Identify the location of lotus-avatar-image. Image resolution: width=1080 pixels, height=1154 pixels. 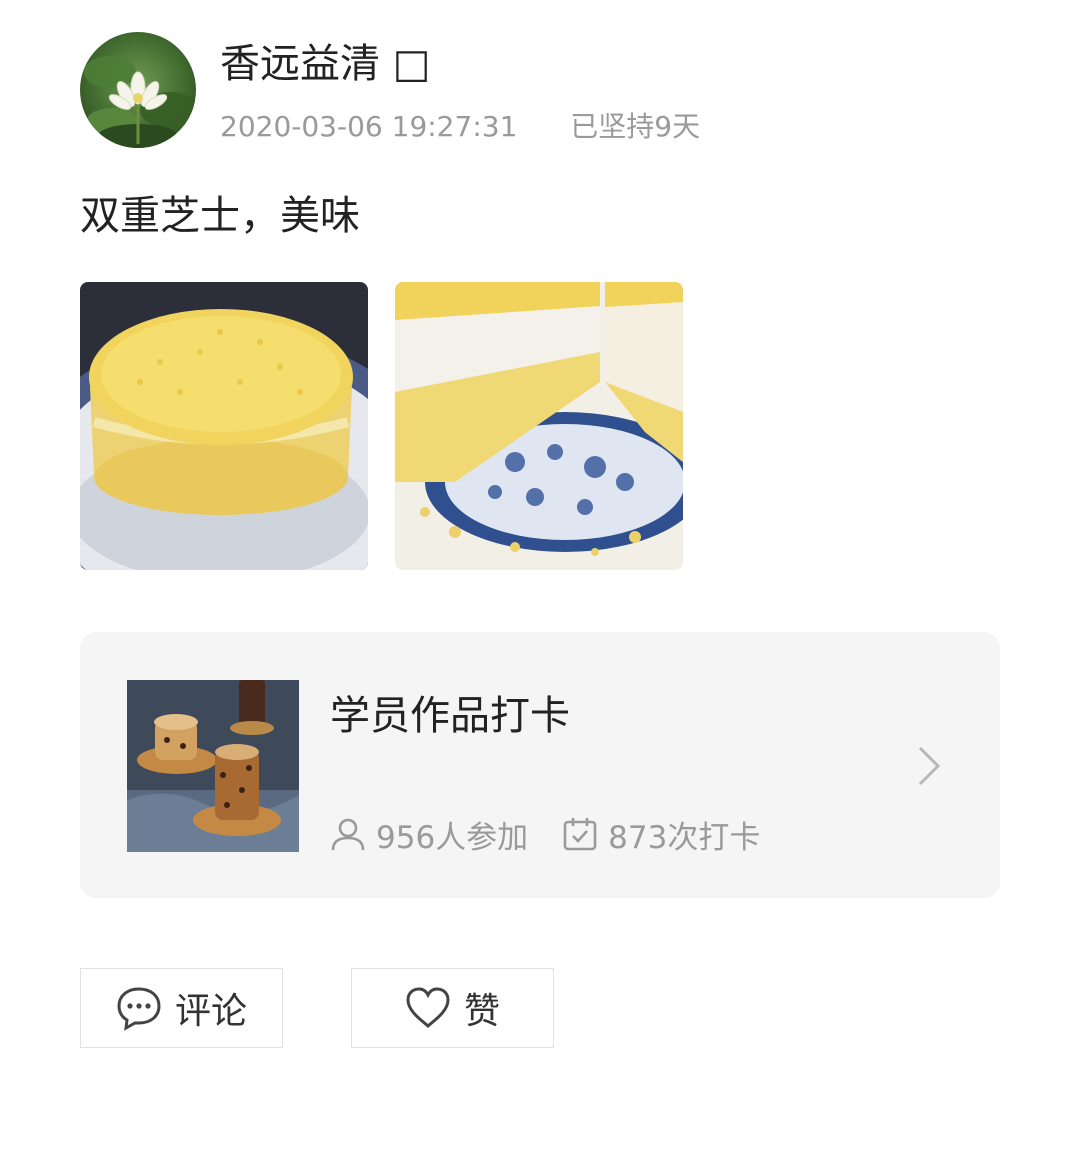
(140, 102).